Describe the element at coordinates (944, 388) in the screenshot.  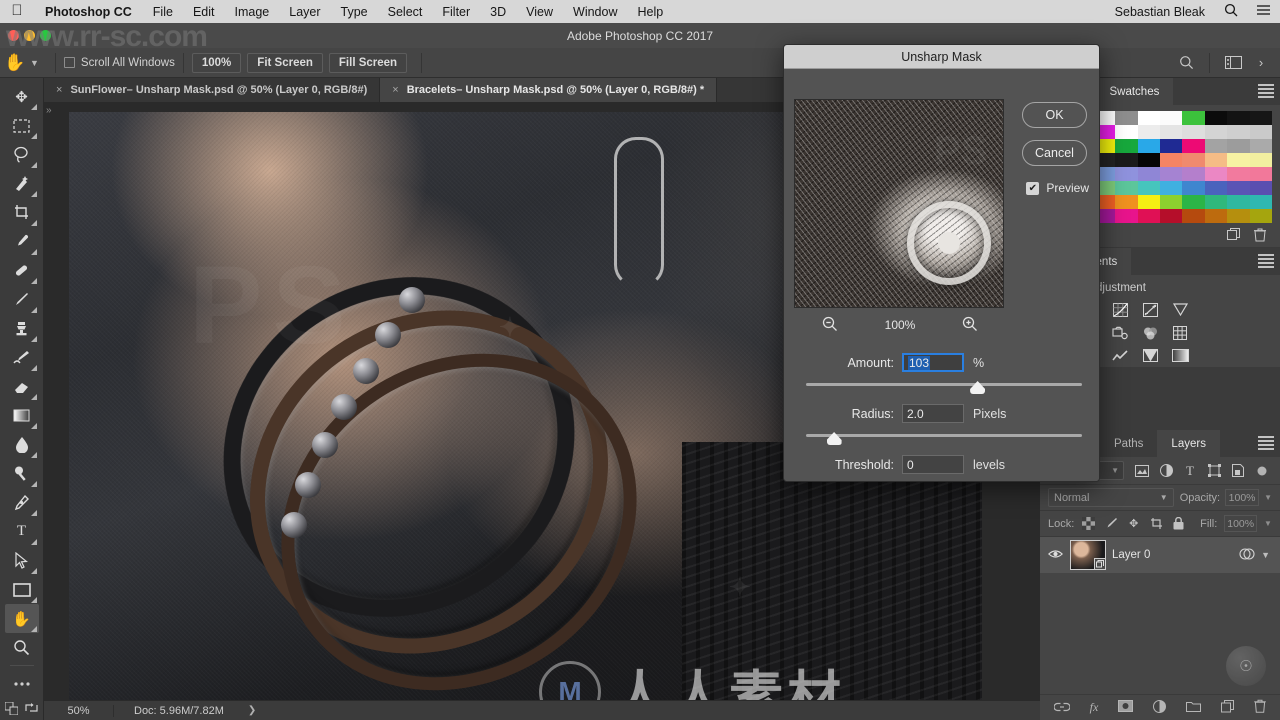
I see `amount-slider` at that location.